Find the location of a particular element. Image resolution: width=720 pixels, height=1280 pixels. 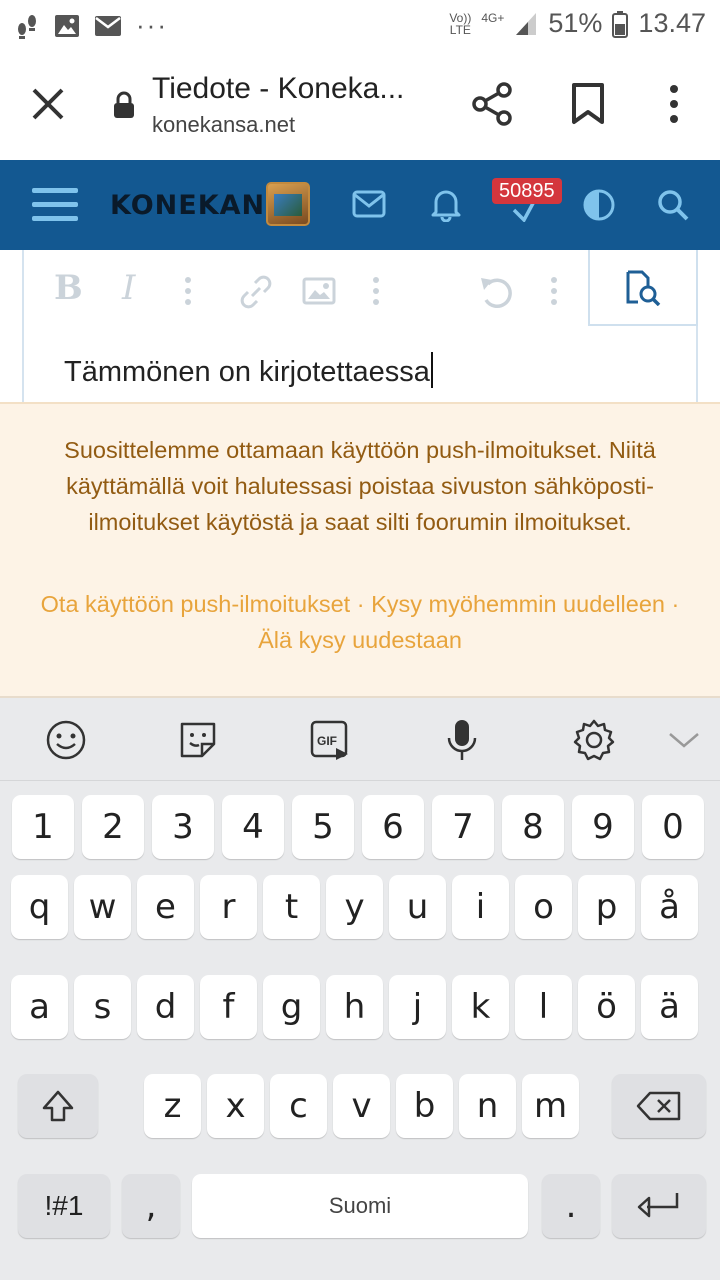

key-9: 9 is located at coordinates (603, 827).